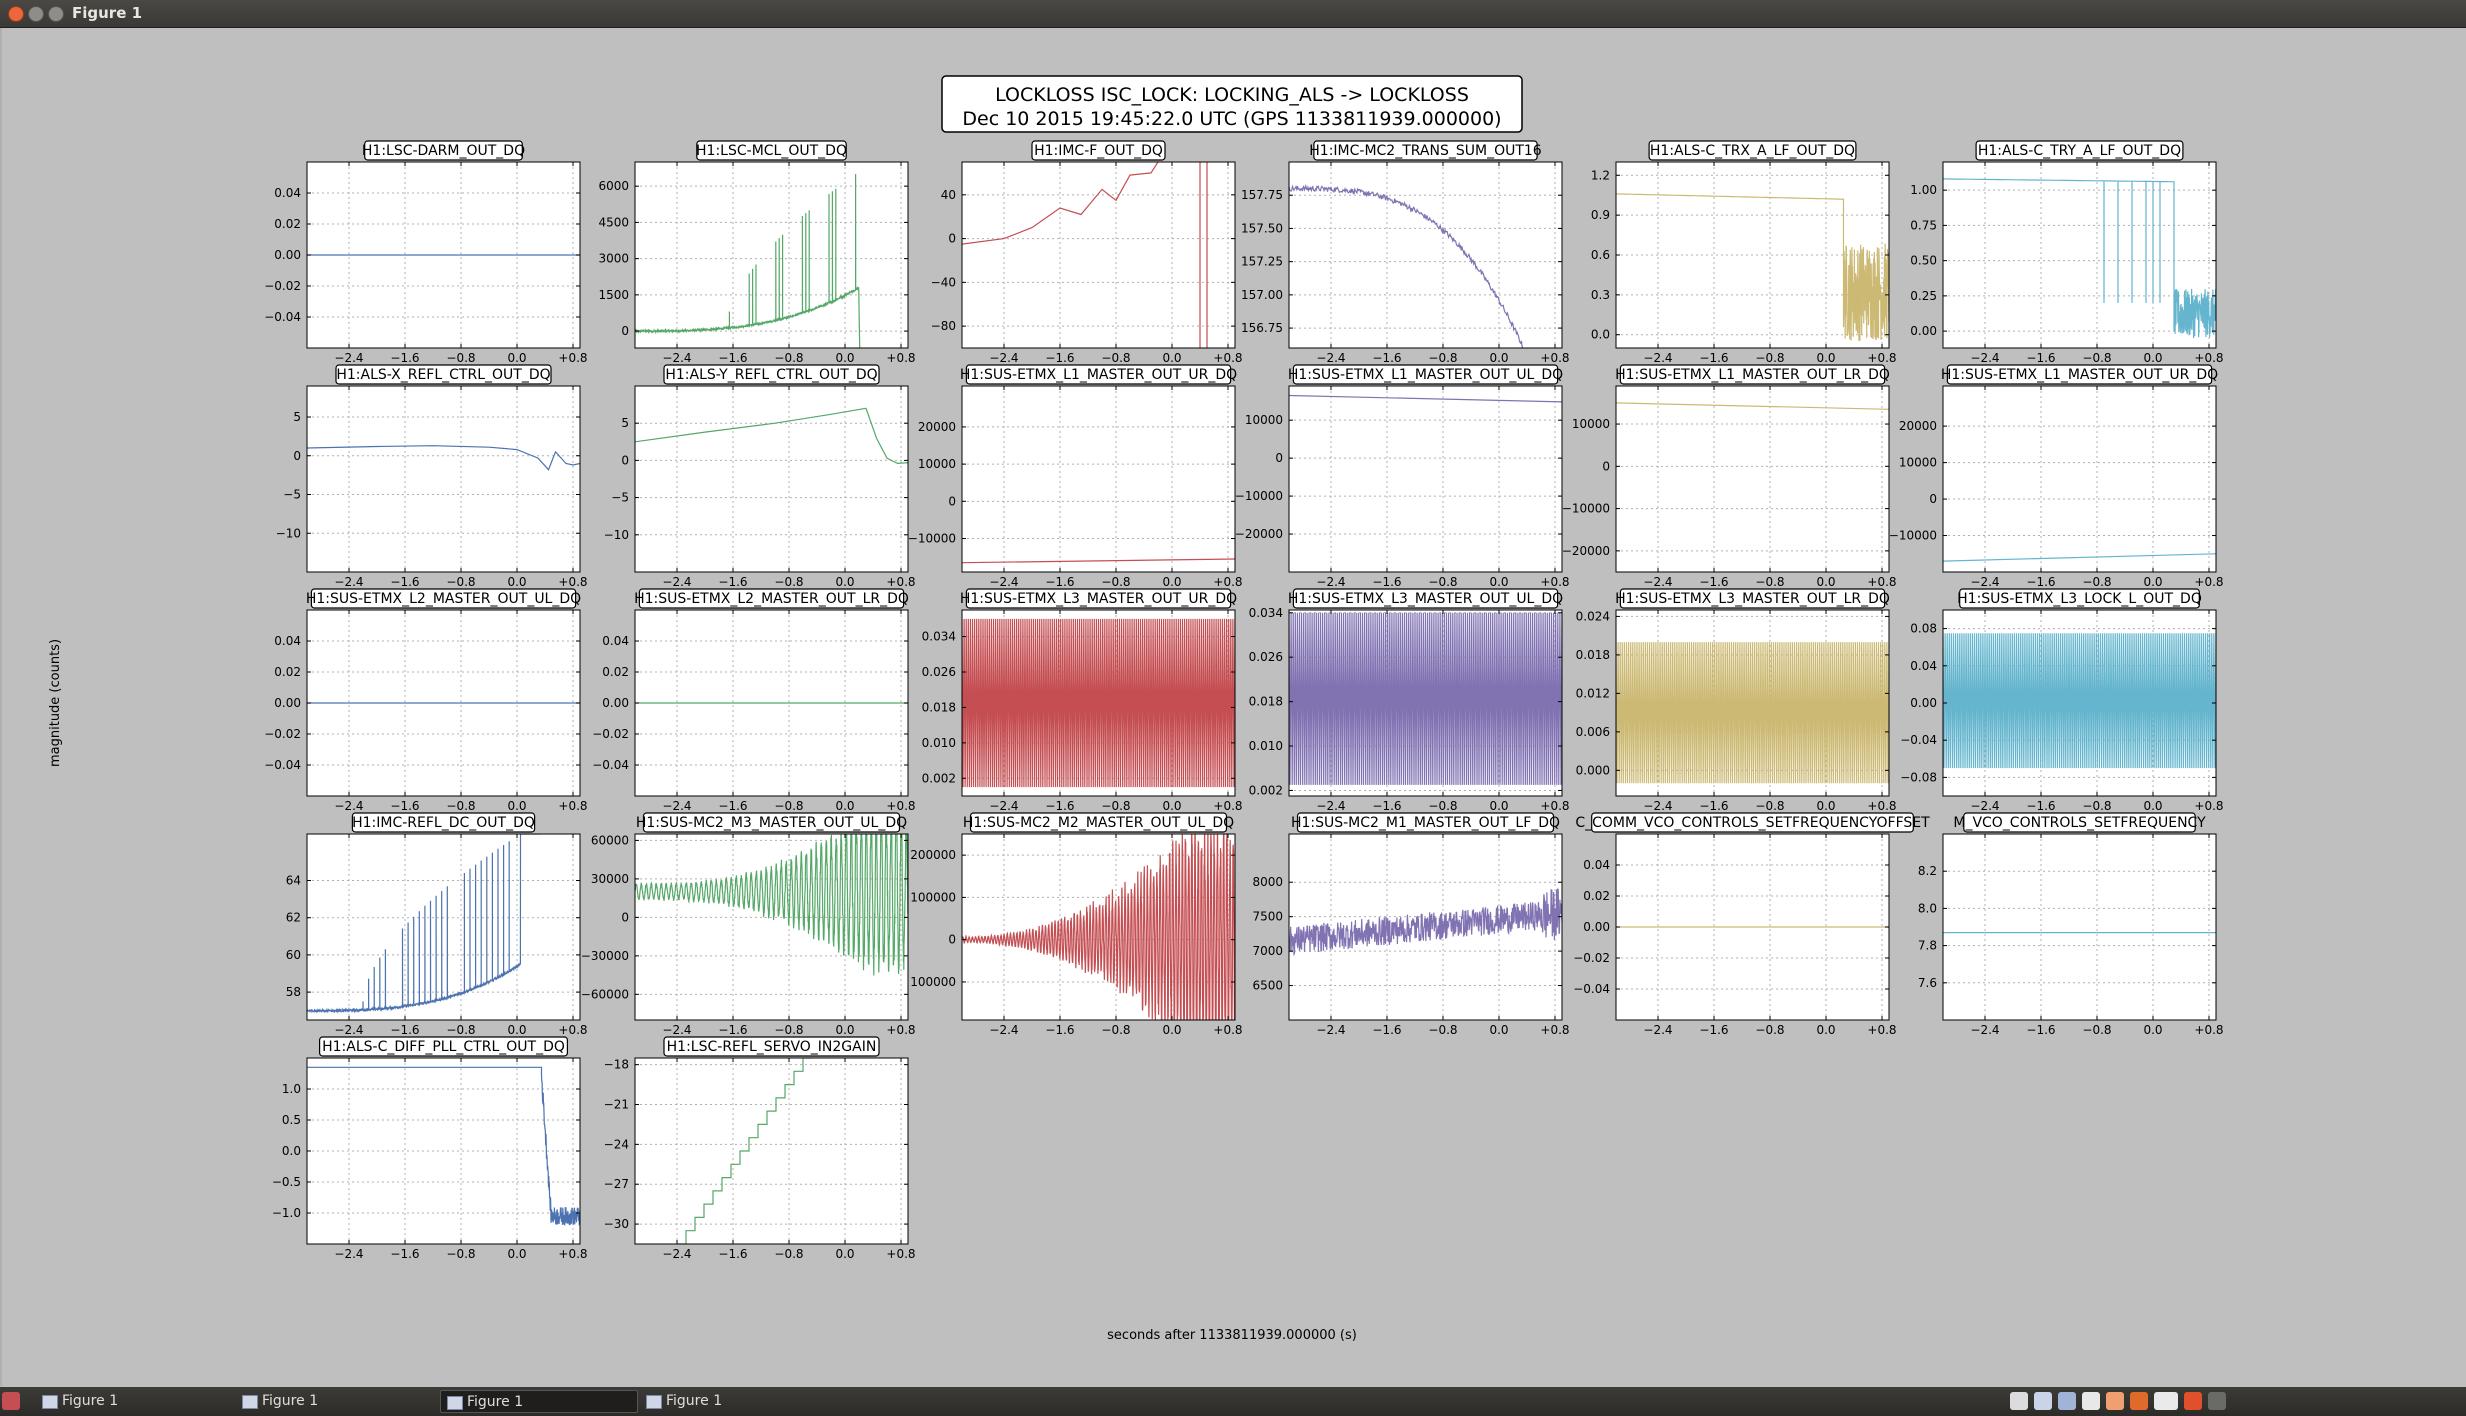 The width and height of the screenshot is (2466, 1416). I want to click on subplot-title: H1:SUS-ETMX_L2_MASTER_OUT_LR_DQ, so click(771, 599).